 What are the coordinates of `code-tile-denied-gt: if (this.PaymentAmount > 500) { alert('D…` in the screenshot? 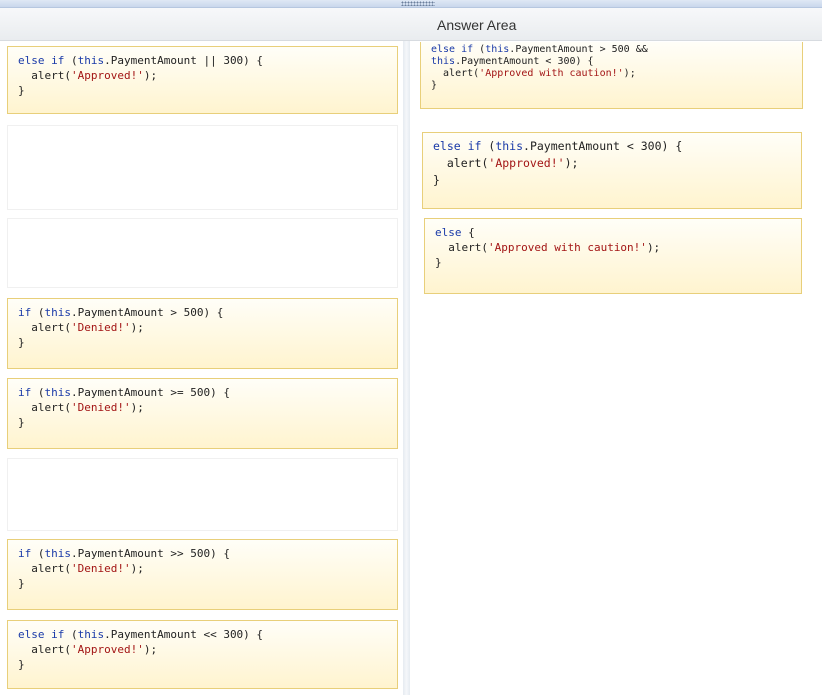 It's located at (202, 333).